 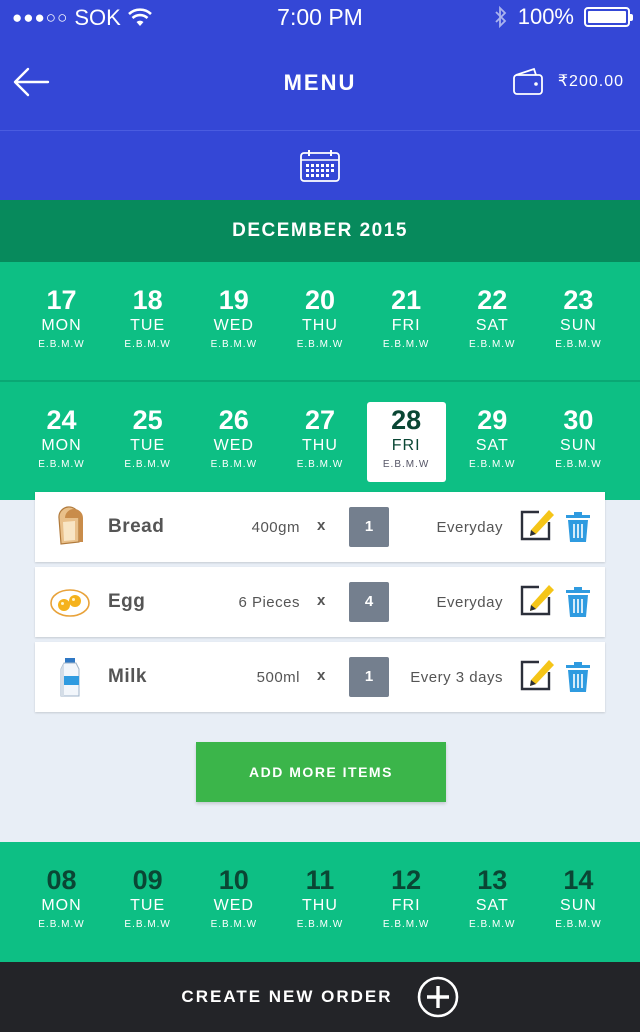 What do you see at coordinates (406, 880) in the screenshot?
I see `day-number: 12` at bounding box center [406, 880].